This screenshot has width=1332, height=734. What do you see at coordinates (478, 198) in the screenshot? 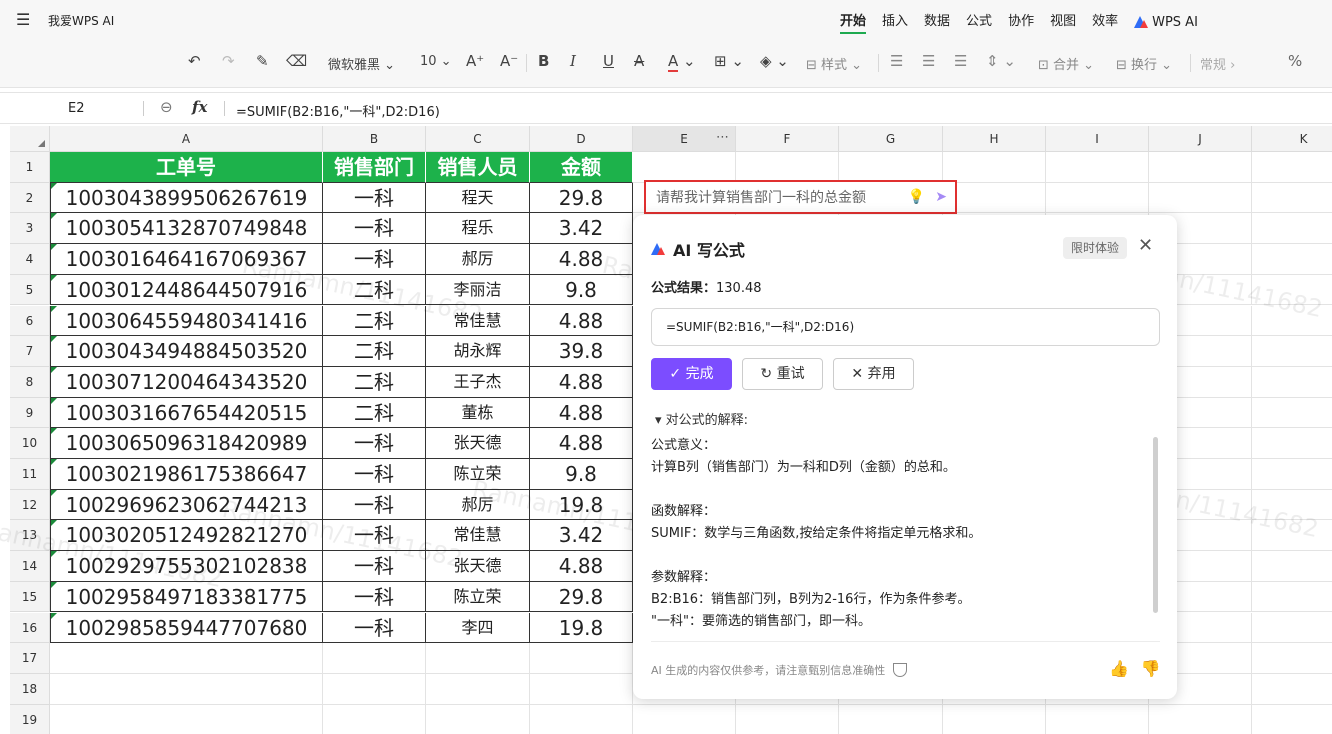
I see `table-cell: 程天` at bounding box center [478, 198].